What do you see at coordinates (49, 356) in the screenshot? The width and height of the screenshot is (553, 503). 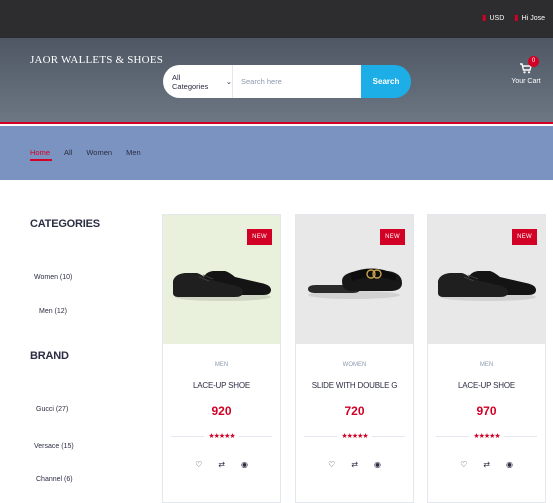 I see `brand-title: BRAND` at bounding box center [49, 356].